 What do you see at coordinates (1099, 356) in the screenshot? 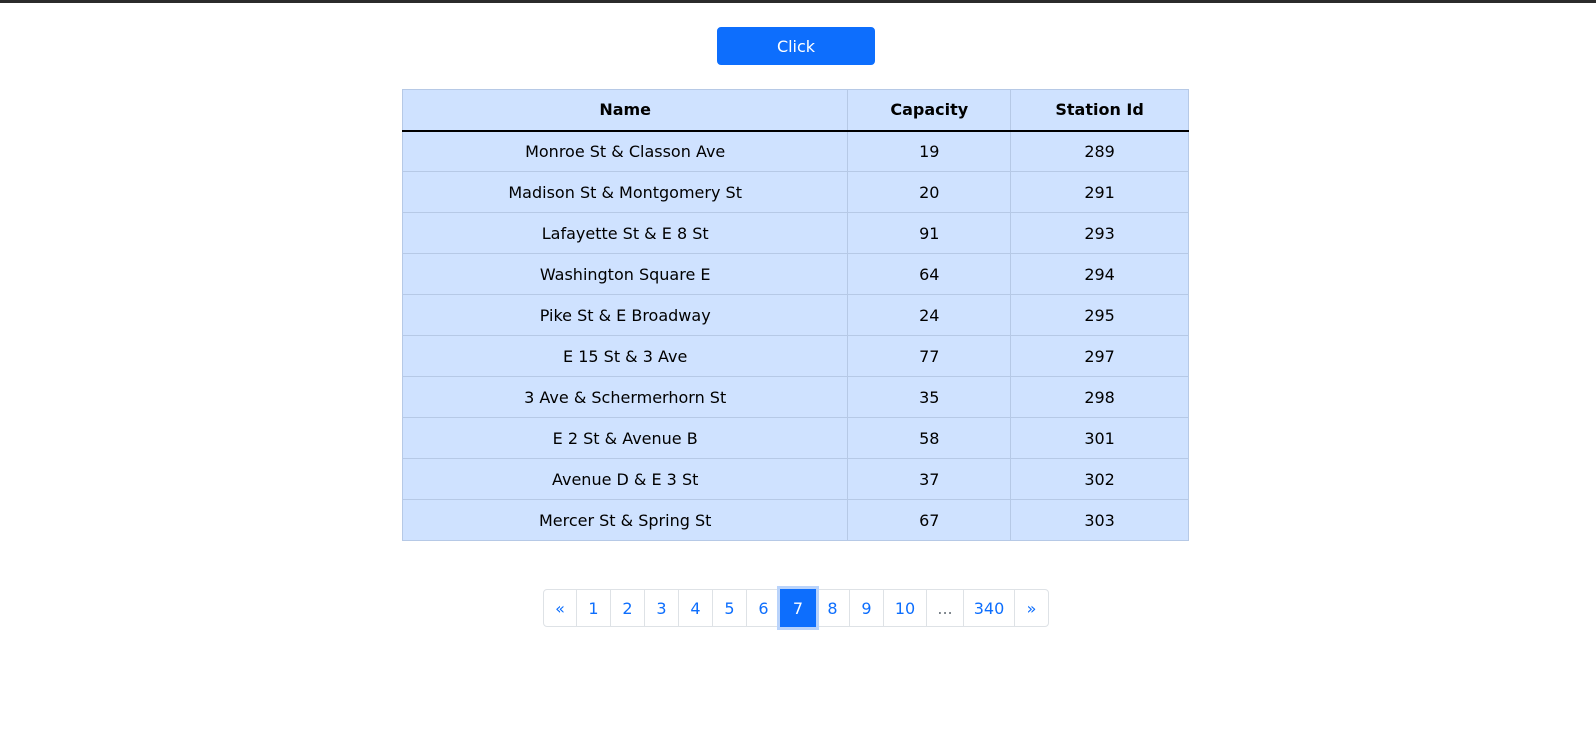
I see `cell-station-id: 297` at bounding box center [1099, 356].